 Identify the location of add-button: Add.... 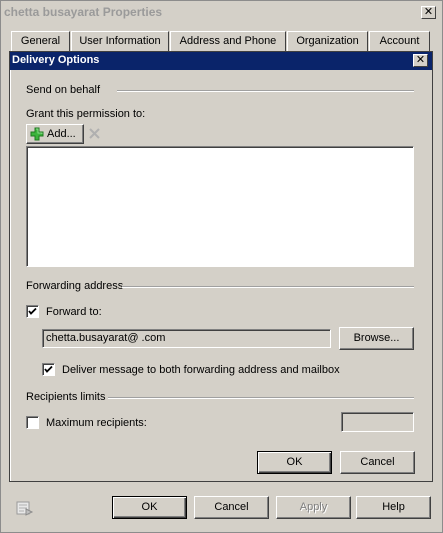
(55, 134).